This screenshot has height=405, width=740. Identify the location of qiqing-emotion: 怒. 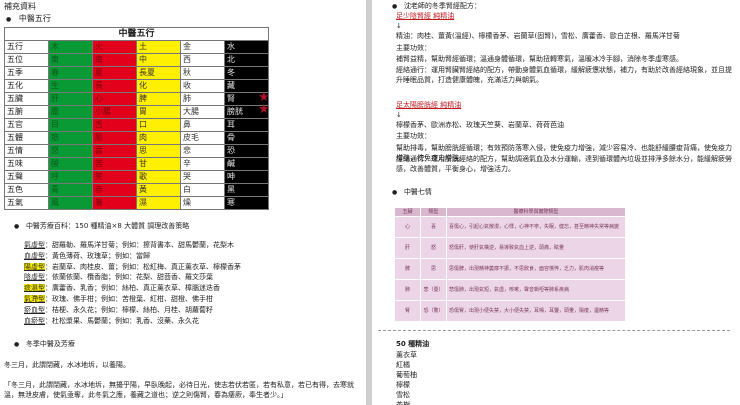
(433, 248).